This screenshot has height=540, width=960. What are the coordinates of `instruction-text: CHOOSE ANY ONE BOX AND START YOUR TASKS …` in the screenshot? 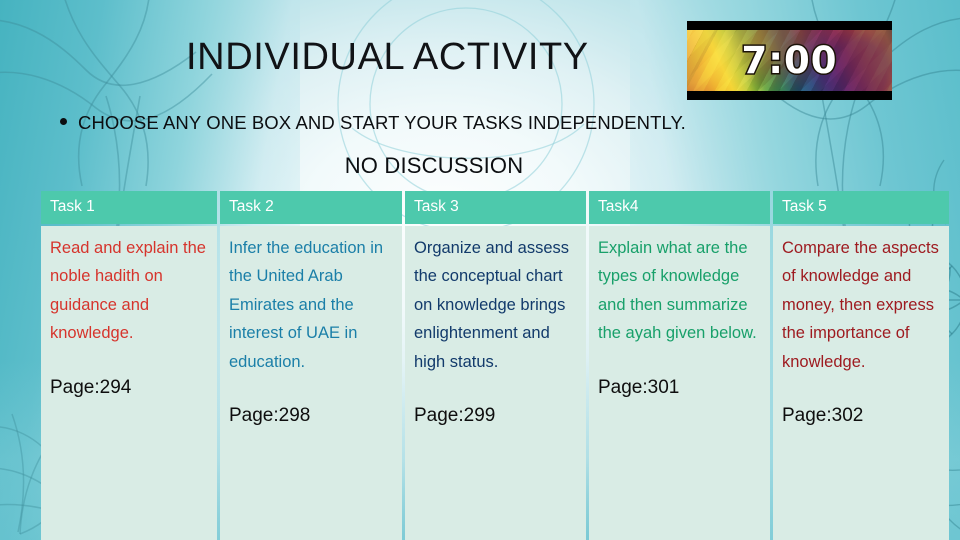 It's located at (382, 122).